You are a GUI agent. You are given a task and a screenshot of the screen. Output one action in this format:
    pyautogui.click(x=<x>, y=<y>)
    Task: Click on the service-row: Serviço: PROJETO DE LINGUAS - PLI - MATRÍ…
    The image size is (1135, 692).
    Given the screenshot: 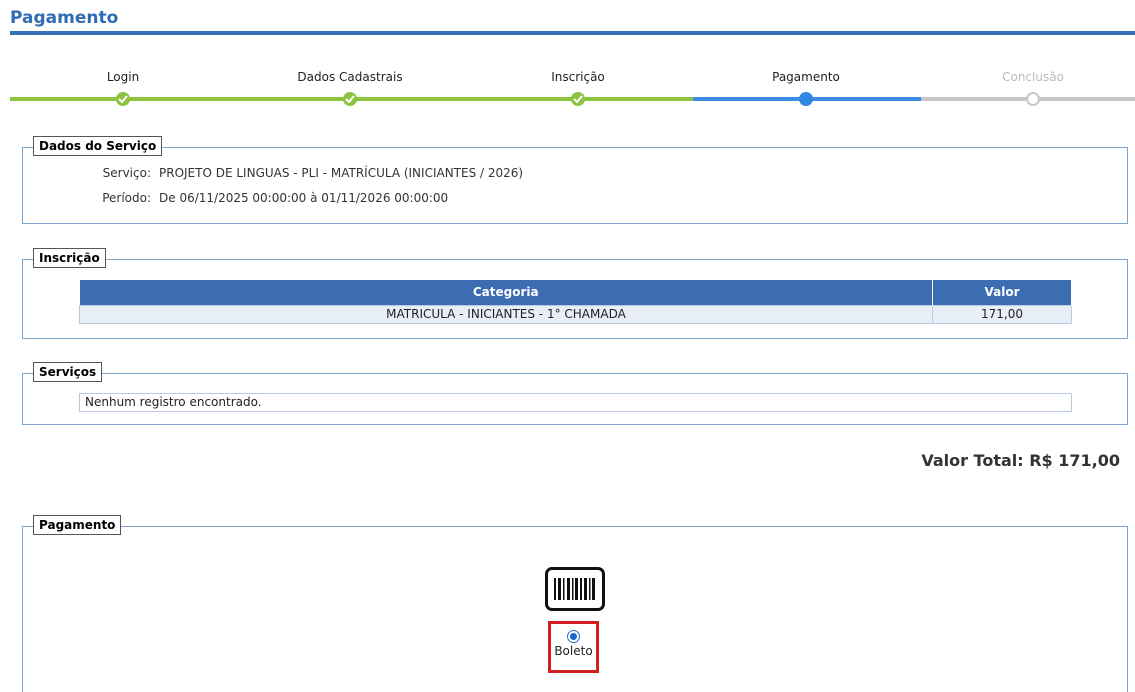 What is the action you would take?
    pyautogui.click(x=303, y=173)
    